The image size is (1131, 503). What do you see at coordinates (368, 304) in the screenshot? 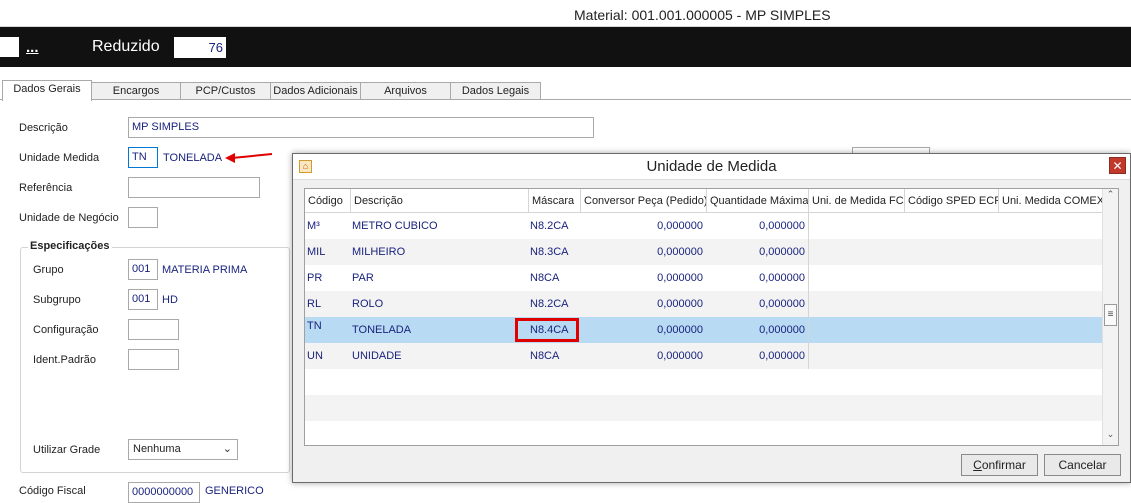
I see `cell-descricao: ROLO` at bounding box center [368, 304].